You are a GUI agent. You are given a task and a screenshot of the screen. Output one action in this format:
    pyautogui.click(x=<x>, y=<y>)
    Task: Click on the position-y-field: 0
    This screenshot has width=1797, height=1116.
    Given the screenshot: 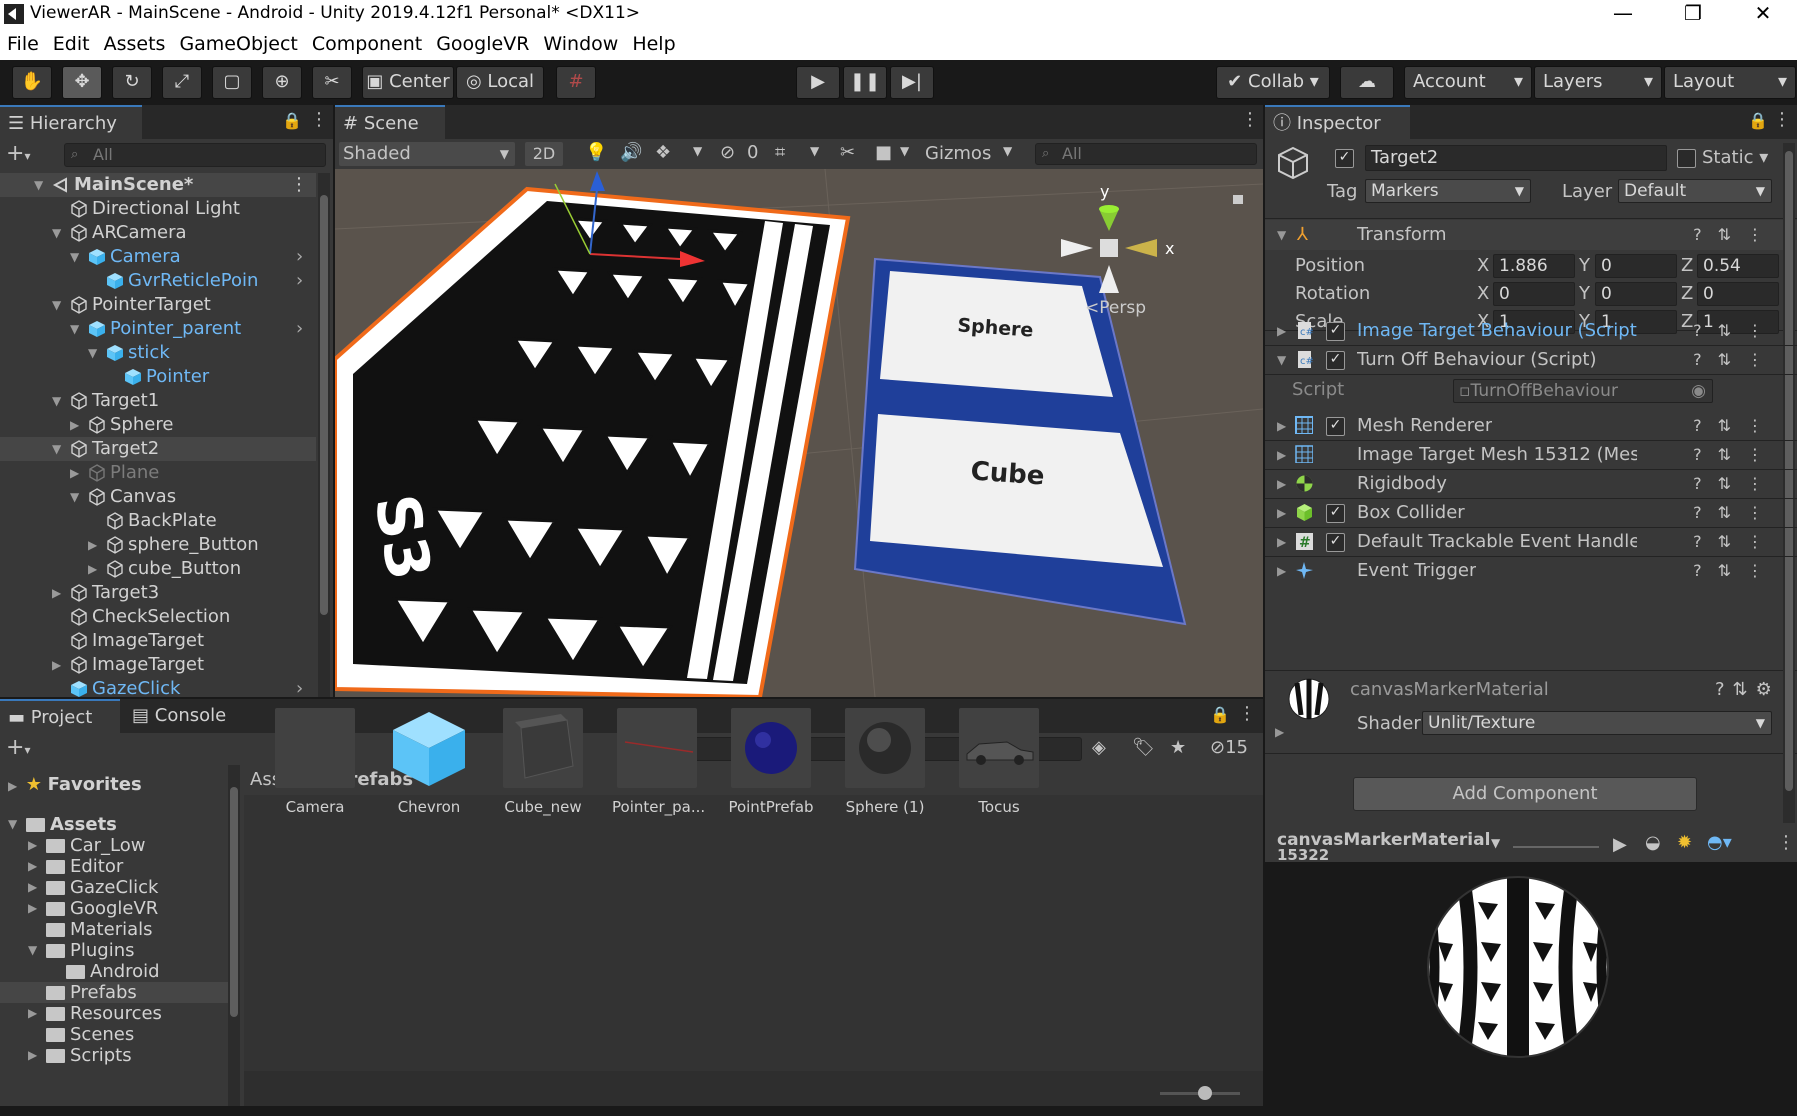 What is the action you would take?
    pyautogui.click(x=1636, y=266)
    